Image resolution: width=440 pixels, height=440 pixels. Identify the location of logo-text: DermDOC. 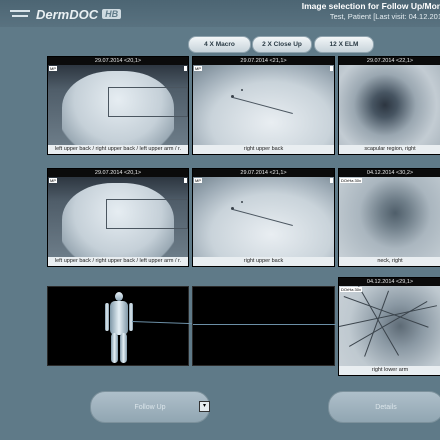
(67, 14).